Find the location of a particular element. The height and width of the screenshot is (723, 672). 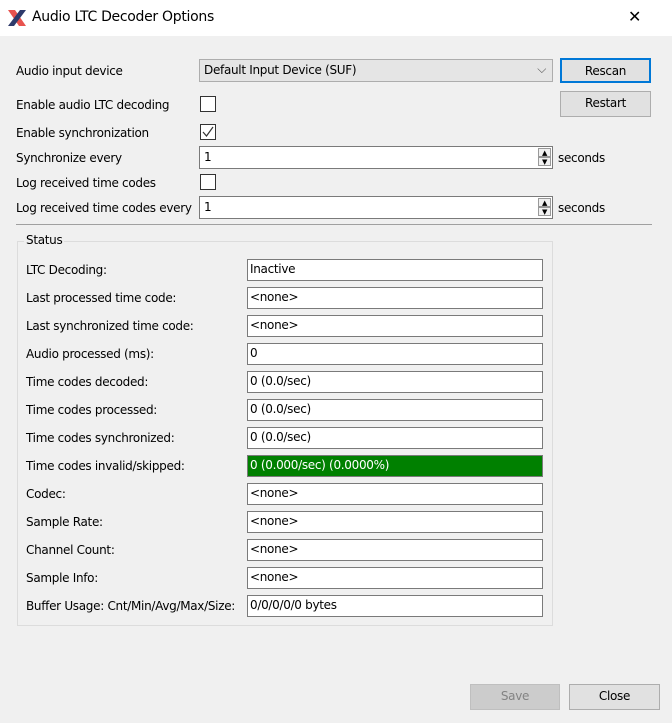

status-title: Status is located at coordinates (44, 240).